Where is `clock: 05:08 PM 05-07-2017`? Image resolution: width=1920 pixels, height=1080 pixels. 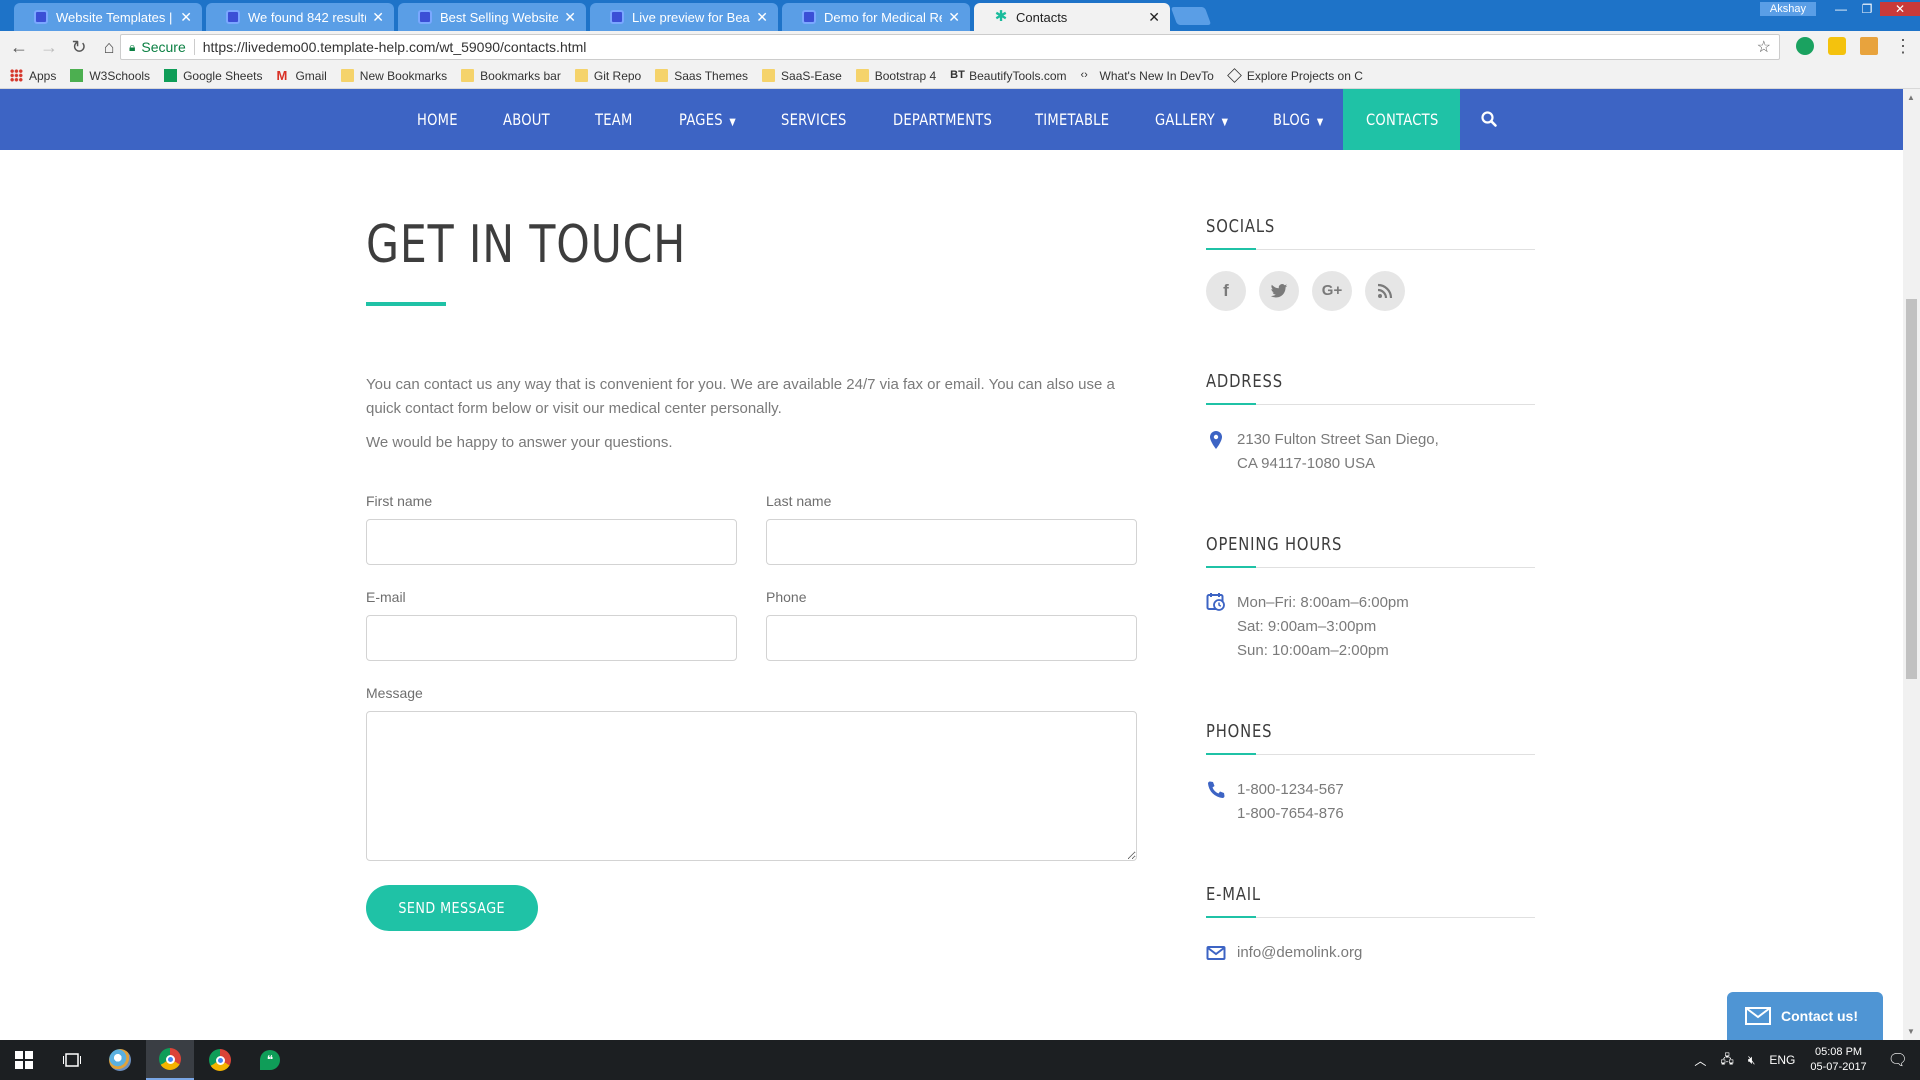 clock: 05:08 PM 05-07-2017 is located at coordinates (1838, 1060).